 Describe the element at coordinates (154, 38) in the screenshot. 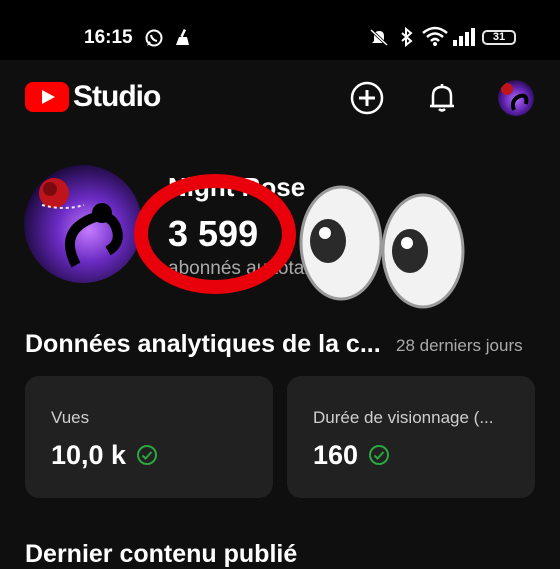

I see `whatsapp-icon` at that location.